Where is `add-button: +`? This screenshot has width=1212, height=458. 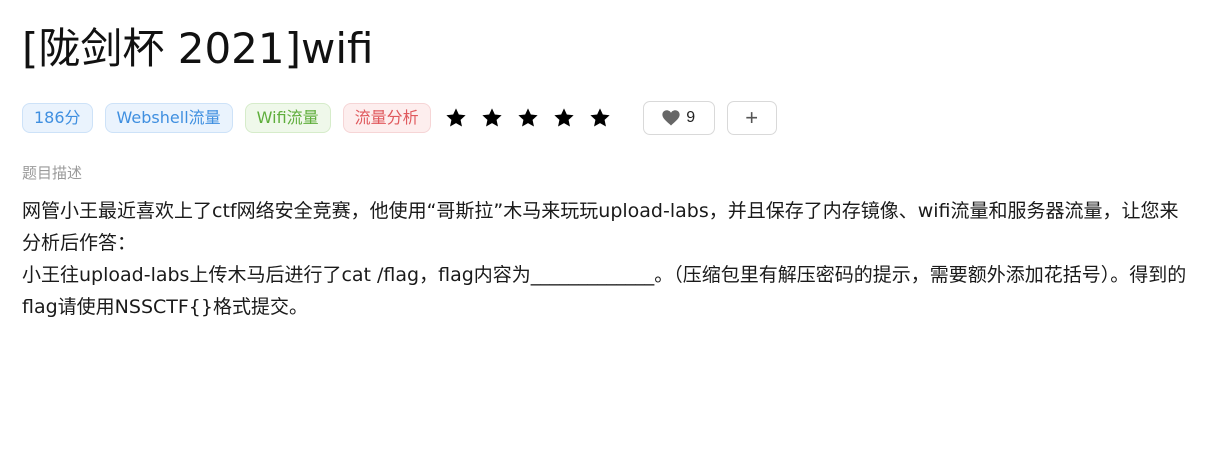
add-button: + is located at coordinates (751, 118).